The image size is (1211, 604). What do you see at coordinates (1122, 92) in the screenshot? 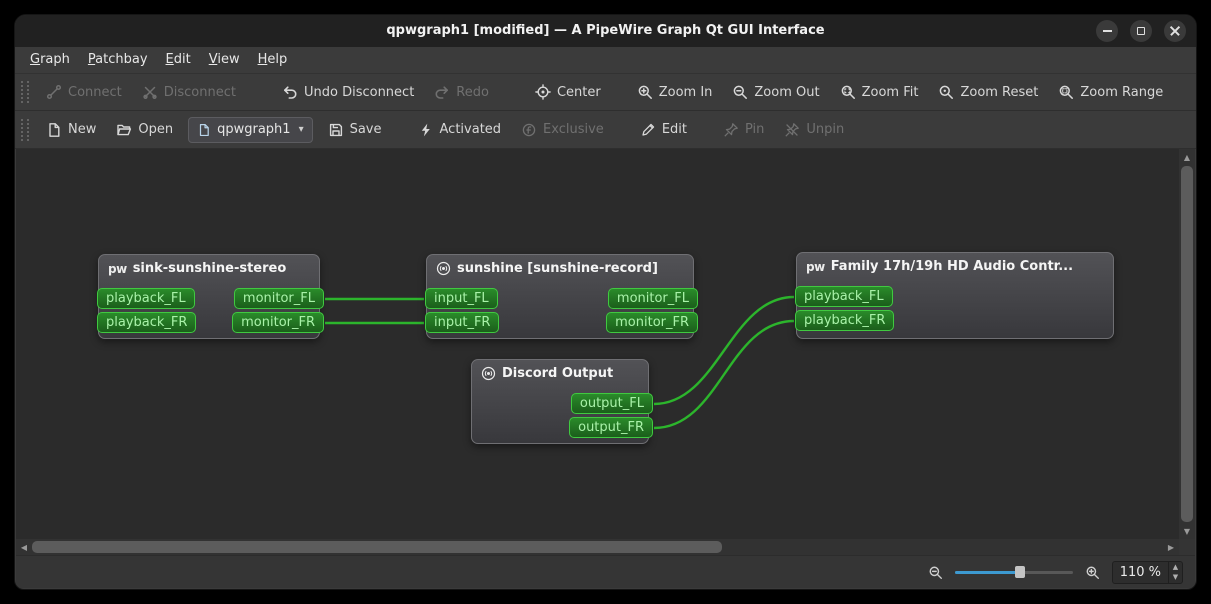
I see `zoom-range-label: Zoom Range` at bounding box center [1122, 92].